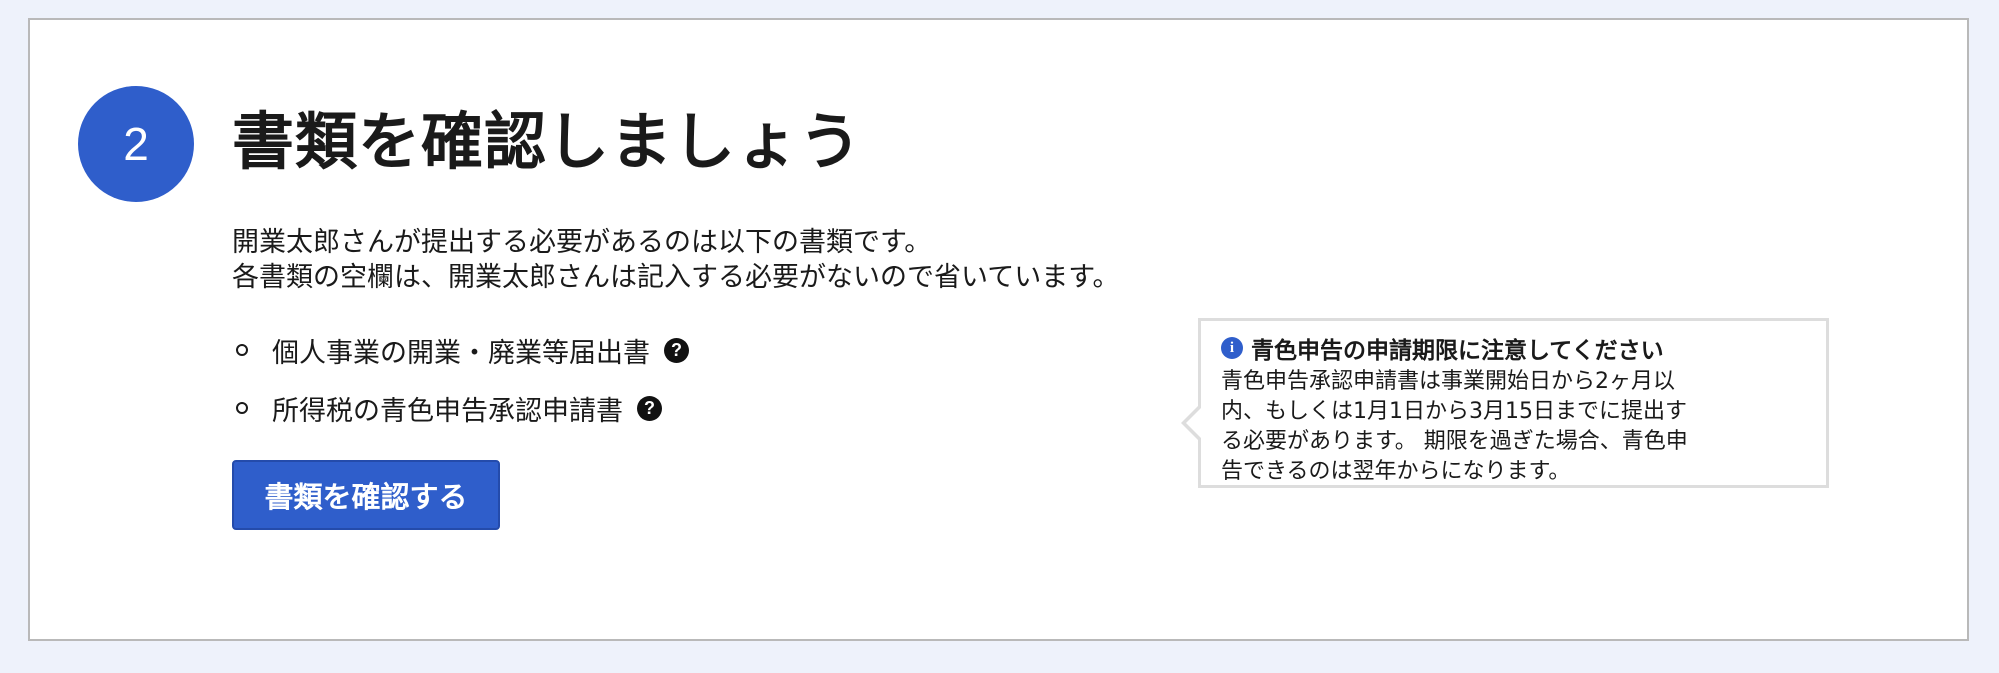 This screenshot has height=673, width=1999. I want to click on list-item: 所得税の青色申告承認申請書 ?, so click(460, 408).